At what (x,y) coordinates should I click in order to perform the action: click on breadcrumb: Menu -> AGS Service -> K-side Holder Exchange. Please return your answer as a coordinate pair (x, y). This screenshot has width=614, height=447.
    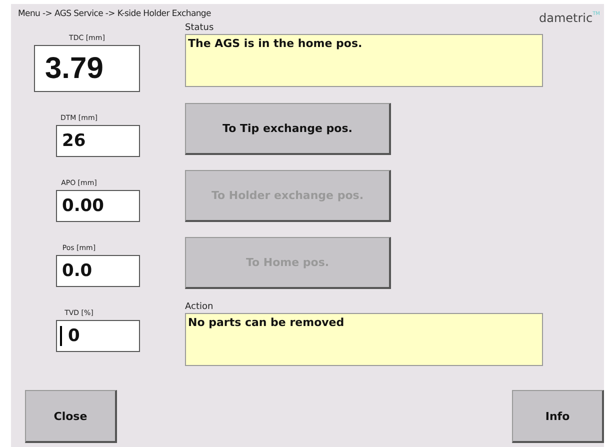
    Looking at the image, I should click on (114, 15).